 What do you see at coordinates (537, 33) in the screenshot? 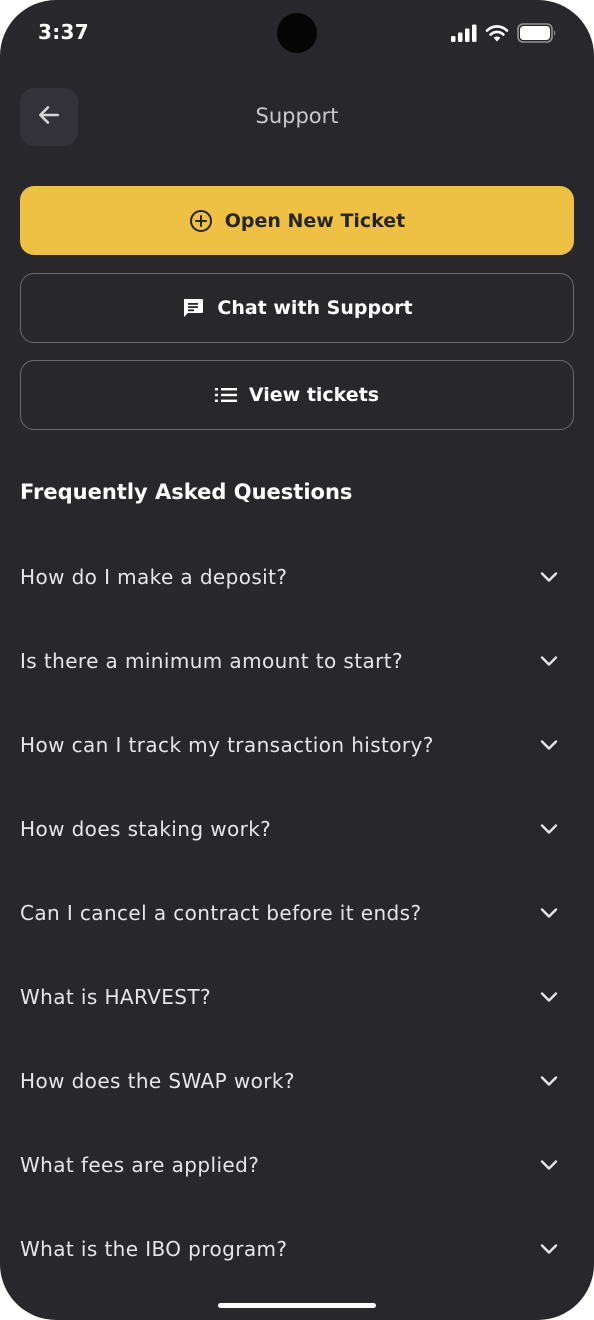
I see `battery-icon` at bounding box center [537, 33].